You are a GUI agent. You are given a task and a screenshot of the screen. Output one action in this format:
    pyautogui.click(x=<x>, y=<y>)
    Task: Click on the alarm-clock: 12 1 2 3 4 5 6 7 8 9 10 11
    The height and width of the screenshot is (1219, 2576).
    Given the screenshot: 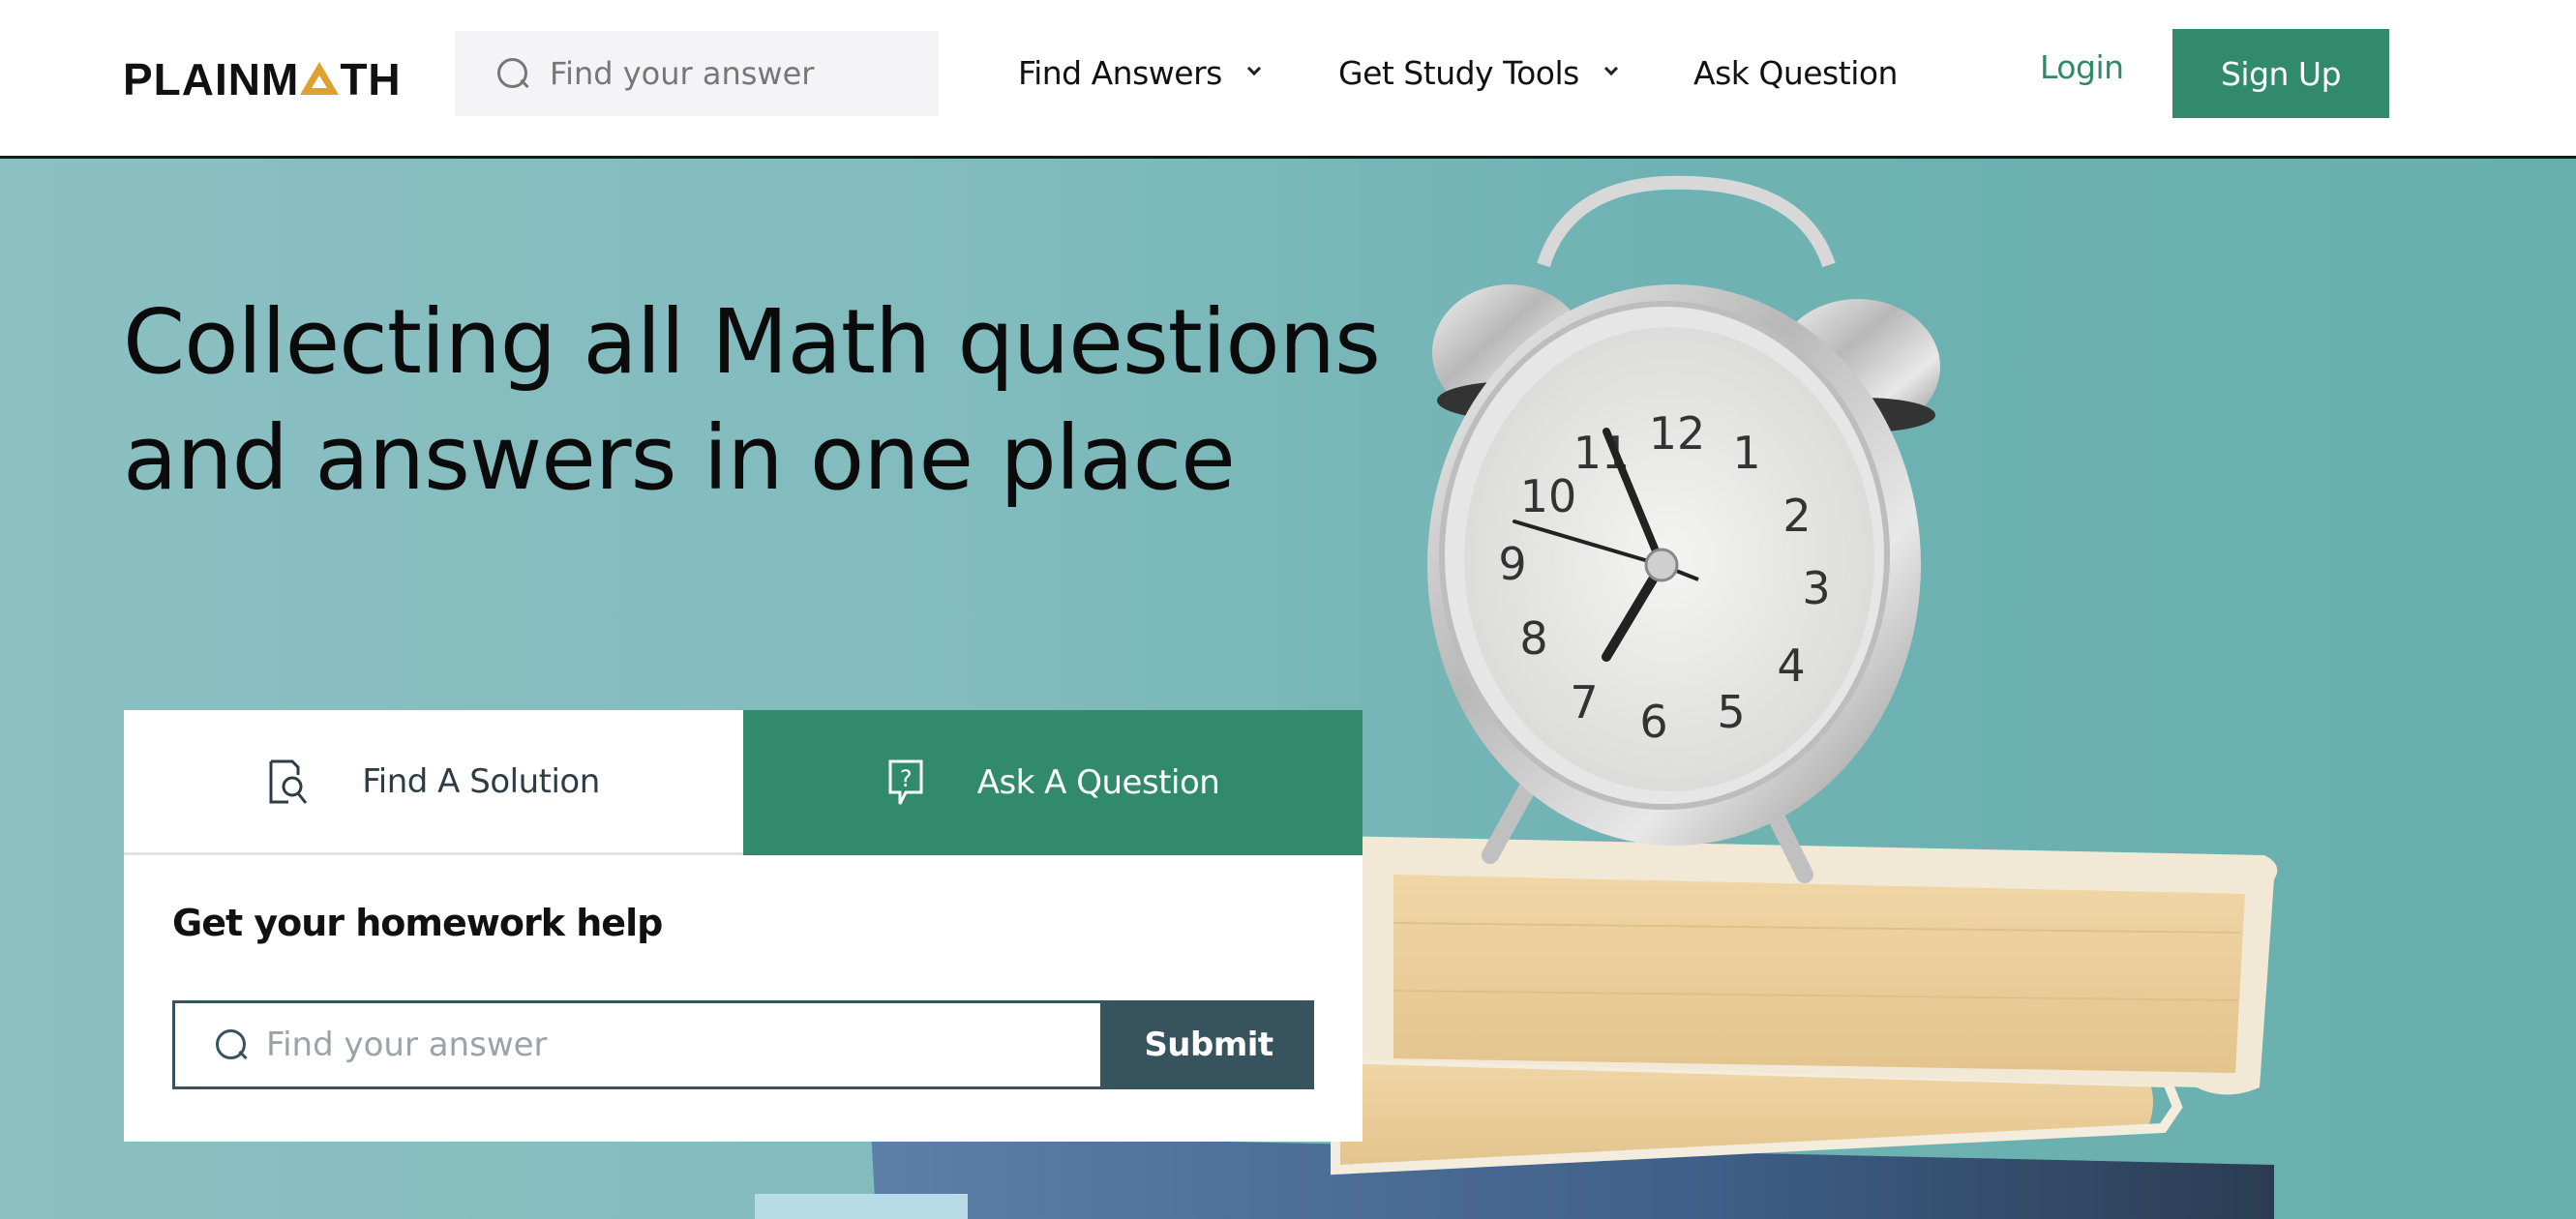 What is the action you would take?
    pyautogui.click(x=1683, y=529)
    